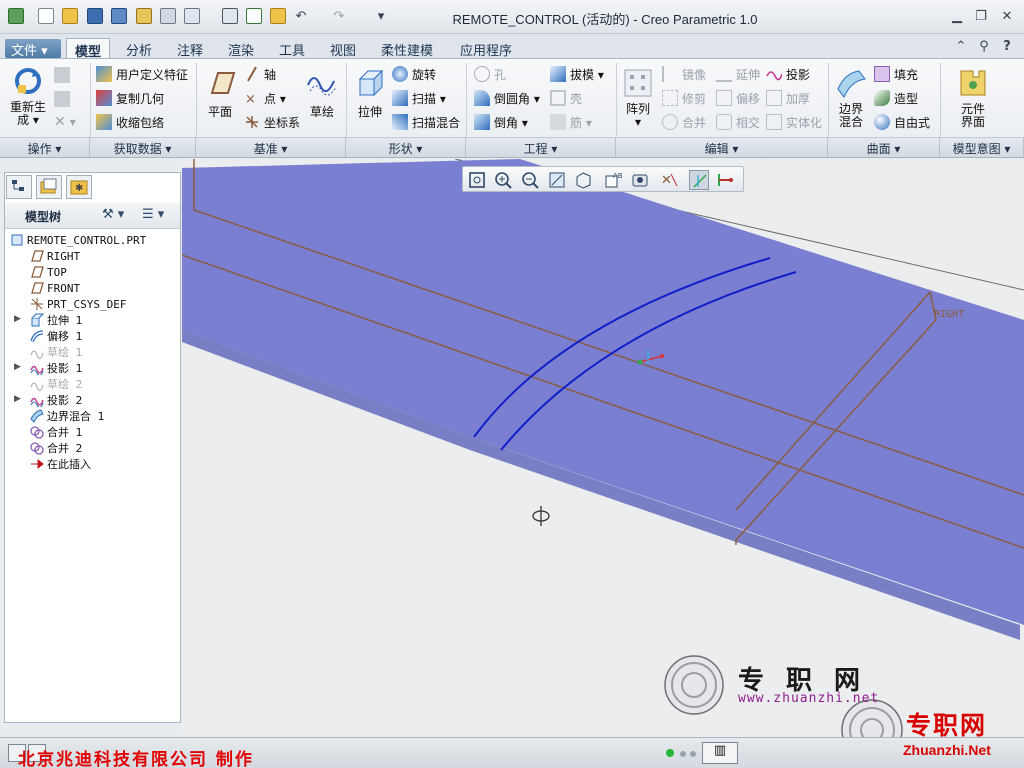 This screenshot has height=768, width=1024. What do you see at coordinates (419, 98) in the screenshot?
I see `sweep-button: 扫描 ▾` at bounding box center [419, 98].